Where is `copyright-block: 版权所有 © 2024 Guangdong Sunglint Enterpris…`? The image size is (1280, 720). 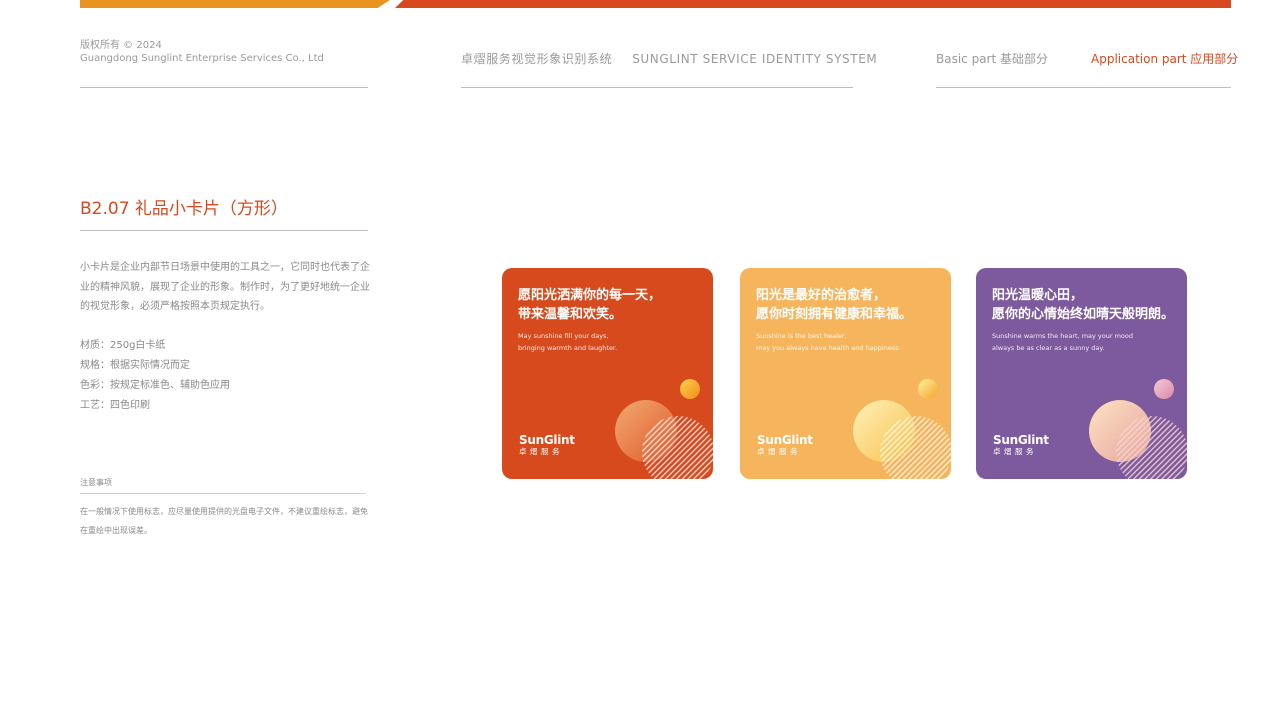
copyright-block: 版权所有 © 2024 Guangdong Sunglint Enterpris… is located at coordinates (202, 52).